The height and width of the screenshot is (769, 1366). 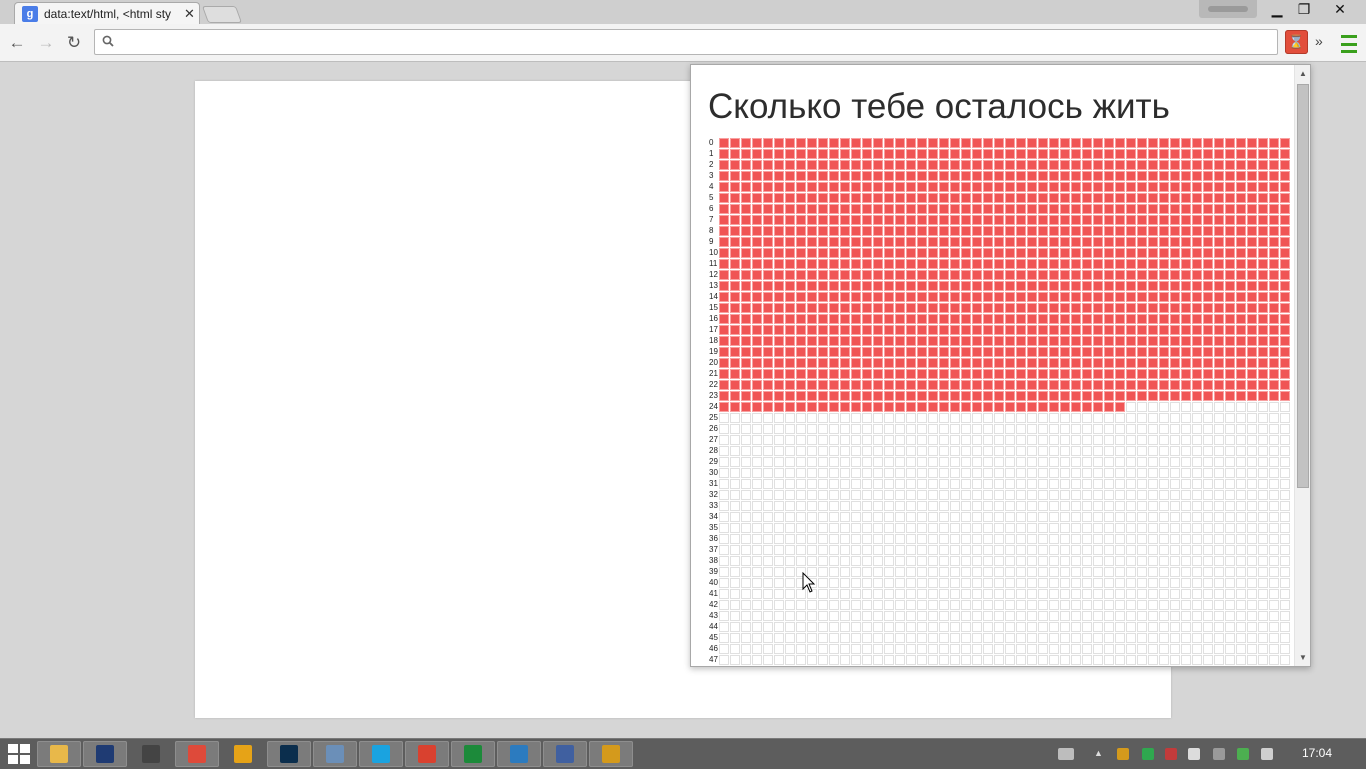 I want to click on popup-scrollbar: ▲ ▼, so click(x=1302, y=365).